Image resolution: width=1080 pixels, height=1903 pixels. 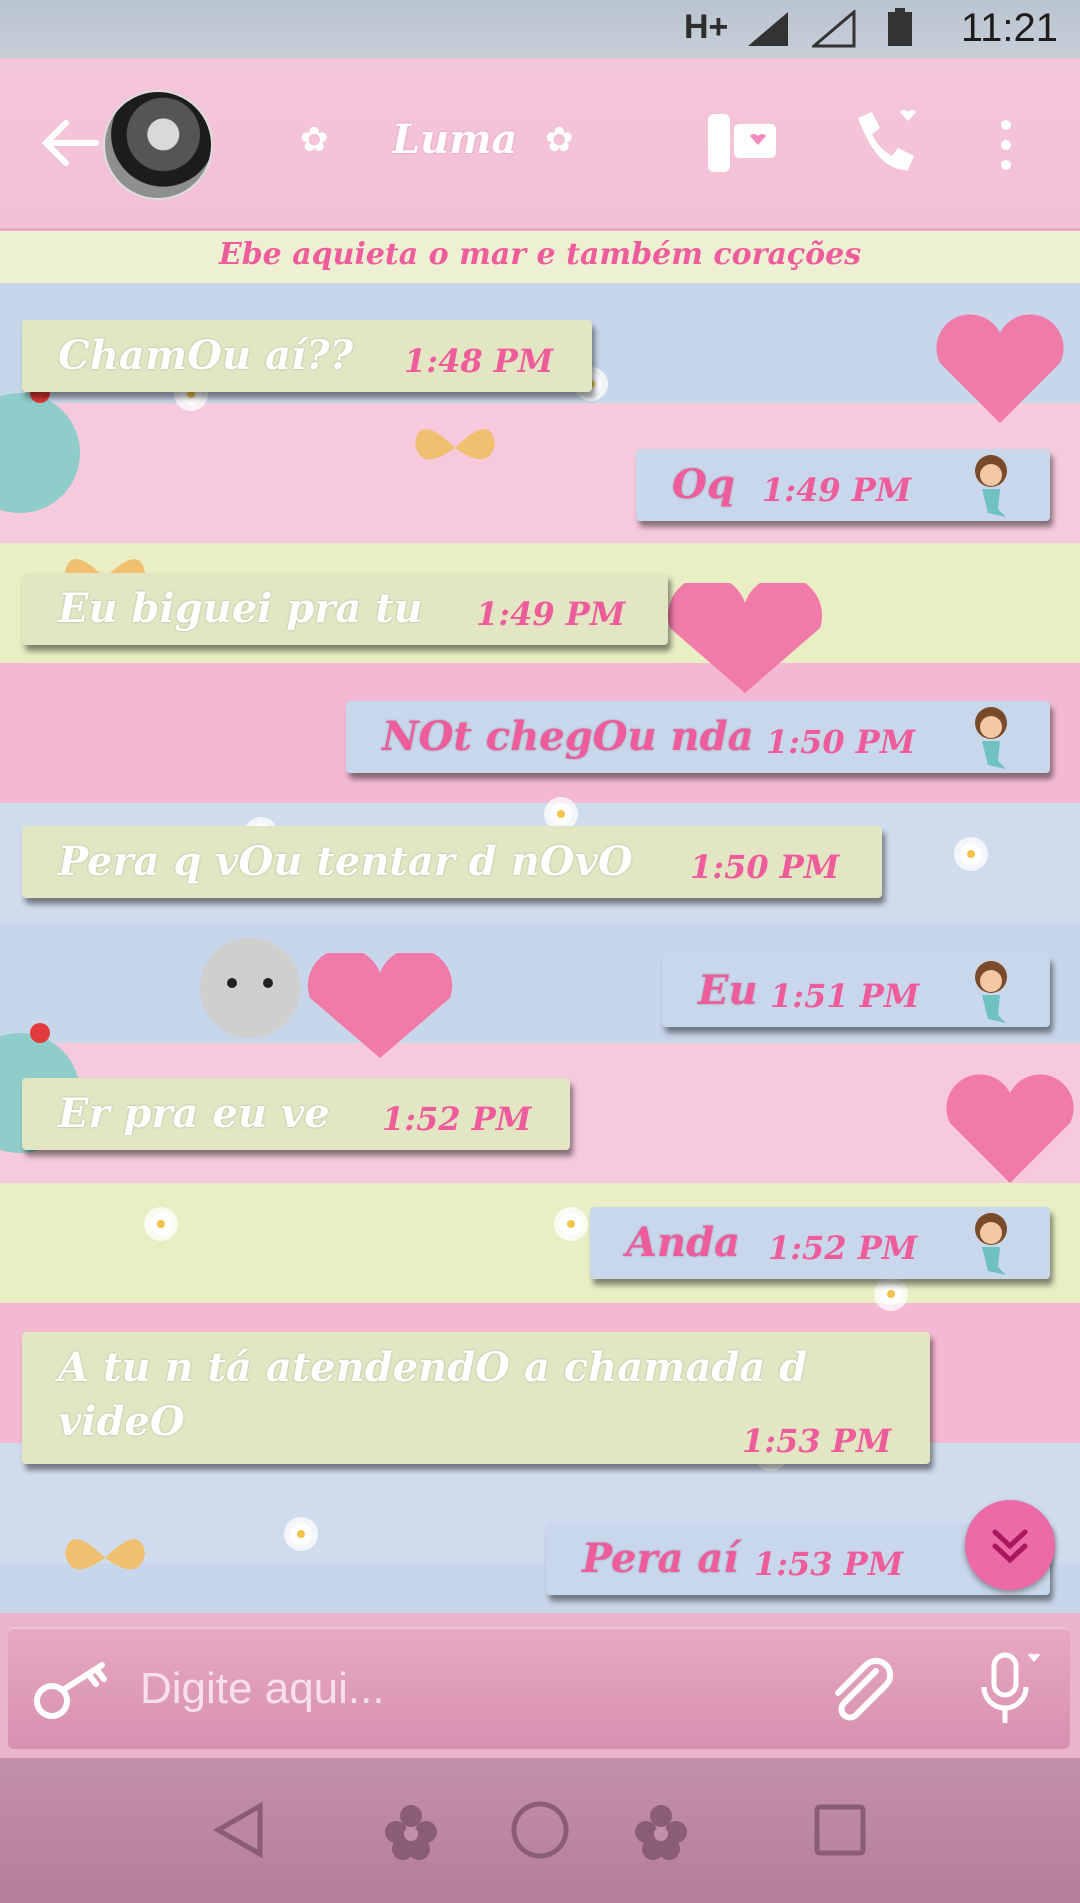 What do you see at coordinates (205, 355) in the screenshot?
I see `message-text: ChamOu aí??` at bounding box center [205, 355].